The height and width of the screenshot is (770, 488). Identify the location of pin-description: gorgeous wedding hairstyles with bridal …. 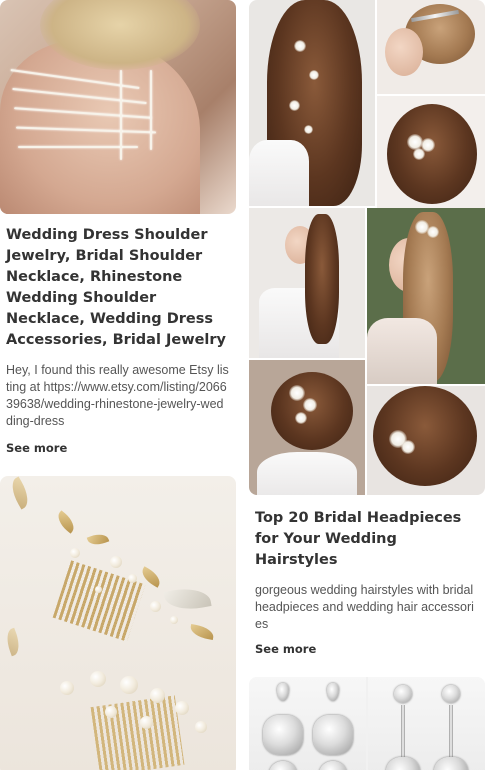
(364, 607).